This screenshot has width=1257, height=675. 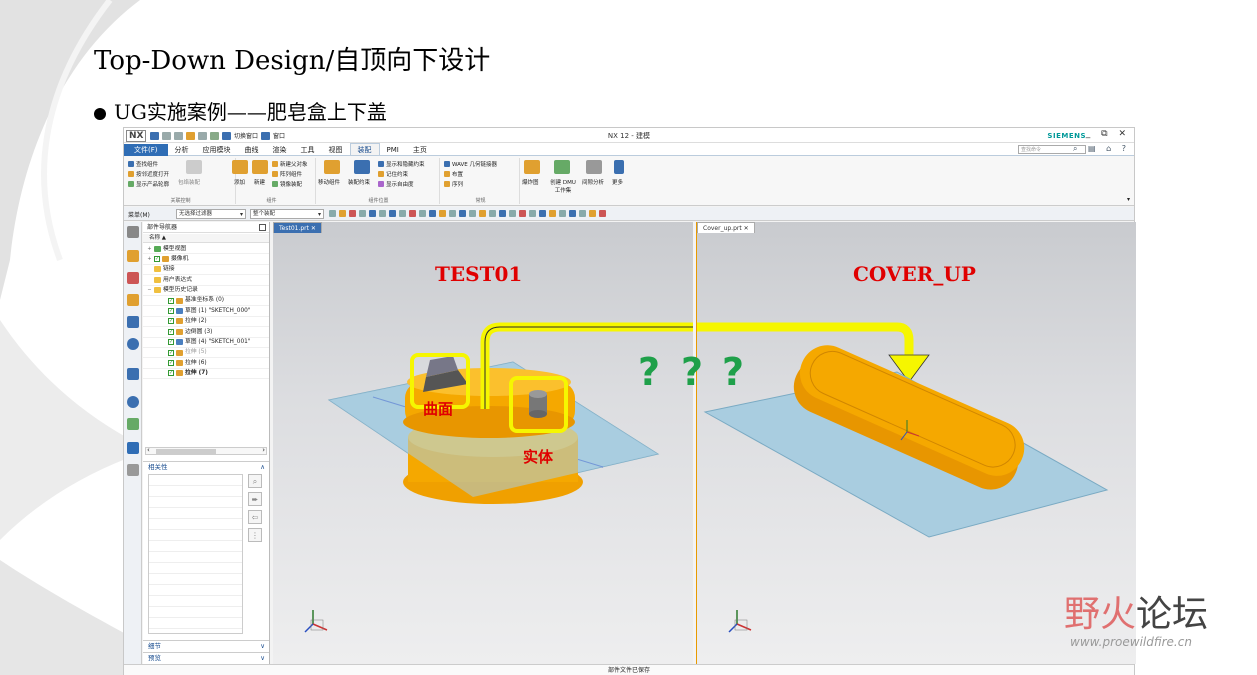 What do you see at coordinates (239, 182) in the screenshot?
I see `add-button: 添加` at bounding box center [239, 182].